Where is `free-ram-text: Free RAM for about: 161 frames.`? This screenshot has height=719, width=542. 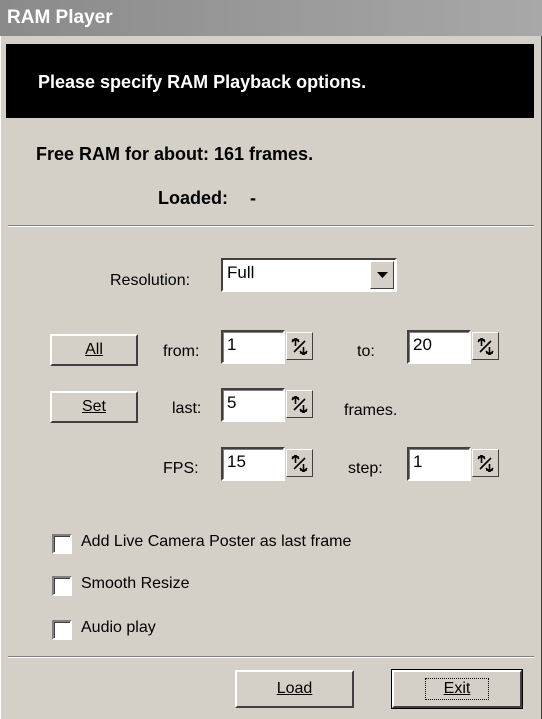
free-ram-text: Free RAM for about: 161 frames. is located at coordinates (175, 154).